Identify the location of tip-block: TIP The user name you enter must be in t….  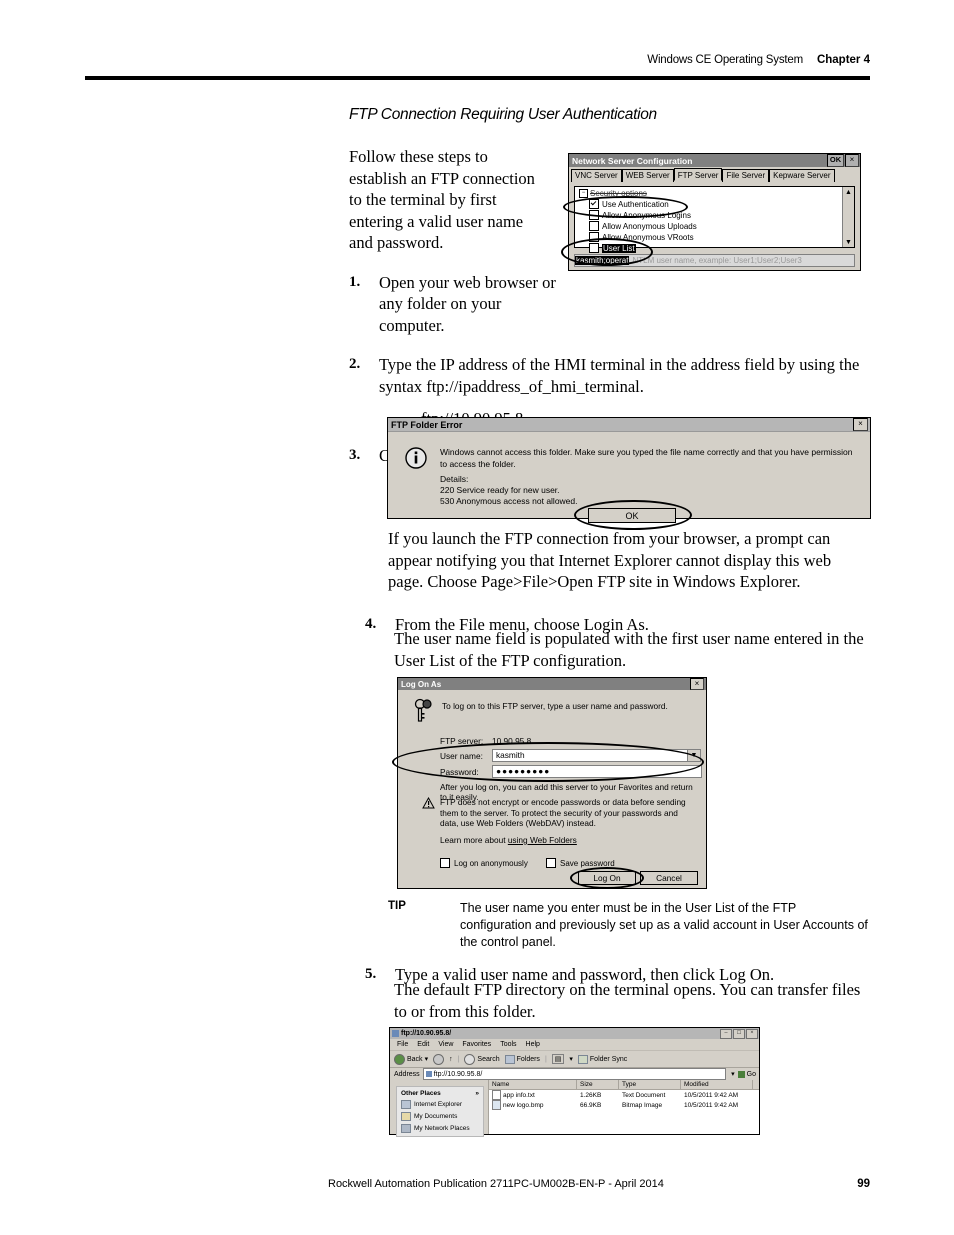
(629, 925).